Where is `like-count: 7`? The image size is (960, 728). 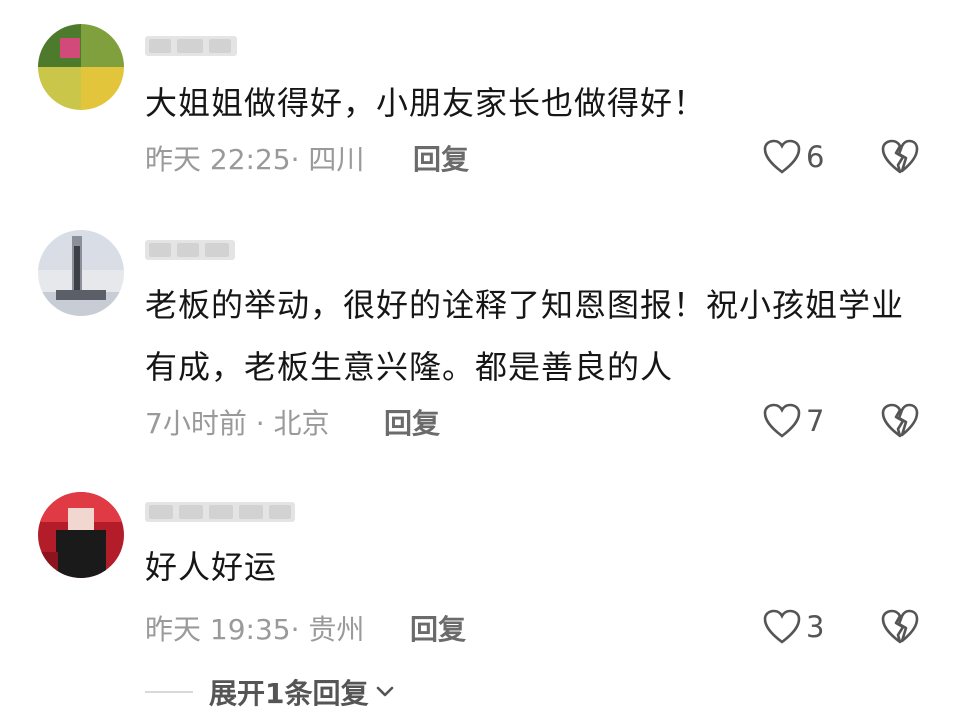 like-count: 7 is located at coordinates (815, 421).